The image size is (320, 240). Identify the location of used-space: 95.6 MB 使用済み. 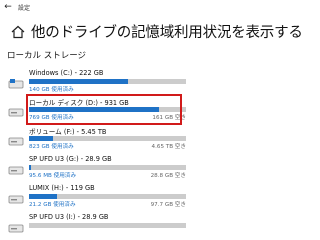
(53, 176).